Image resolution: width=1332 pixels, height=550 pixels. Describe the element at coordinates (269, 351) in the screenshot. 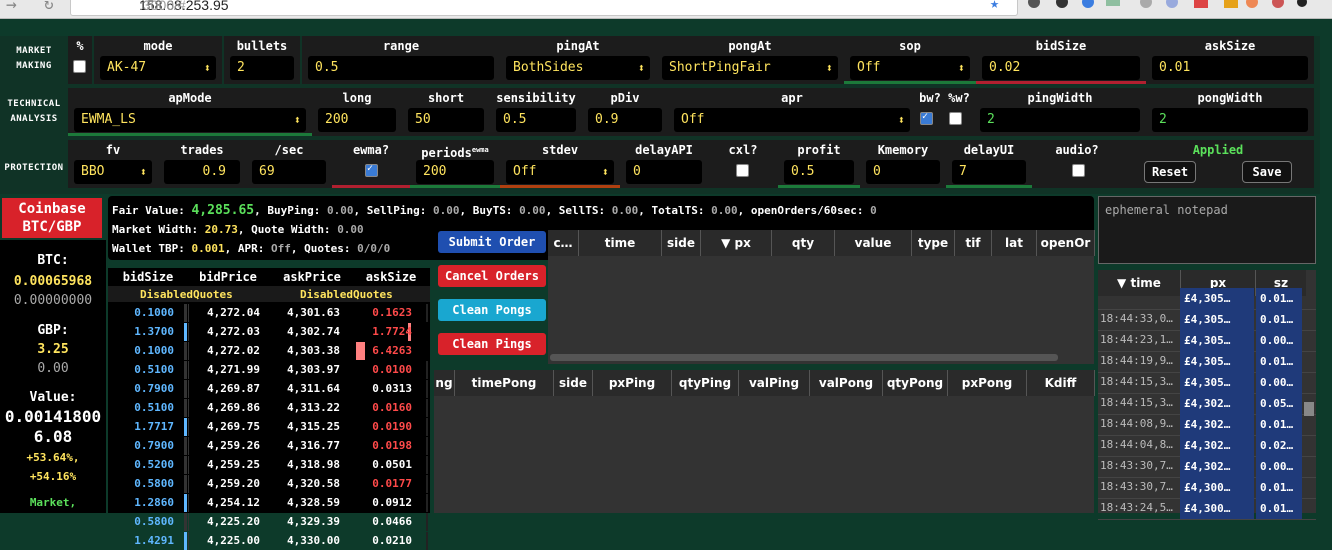

I see `book-row: 0.1000 4,272.02 4,303.38 6.4263` at that location.